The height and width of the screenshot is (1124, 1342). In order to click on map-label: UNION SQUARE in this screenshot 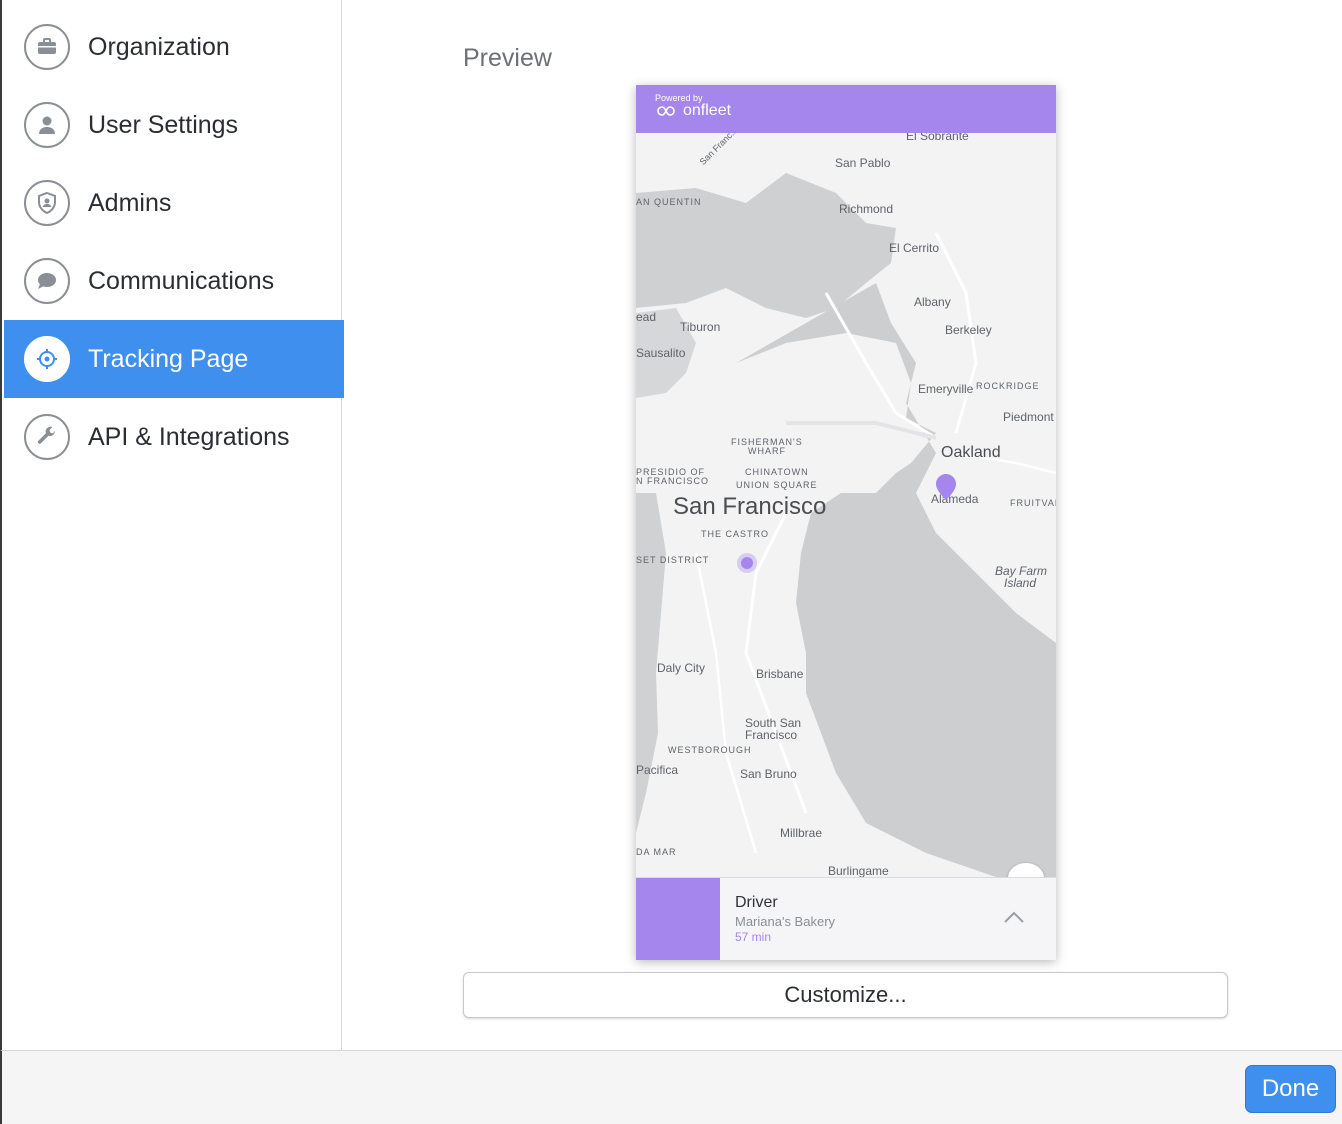, I will do `click(777, 485)`.